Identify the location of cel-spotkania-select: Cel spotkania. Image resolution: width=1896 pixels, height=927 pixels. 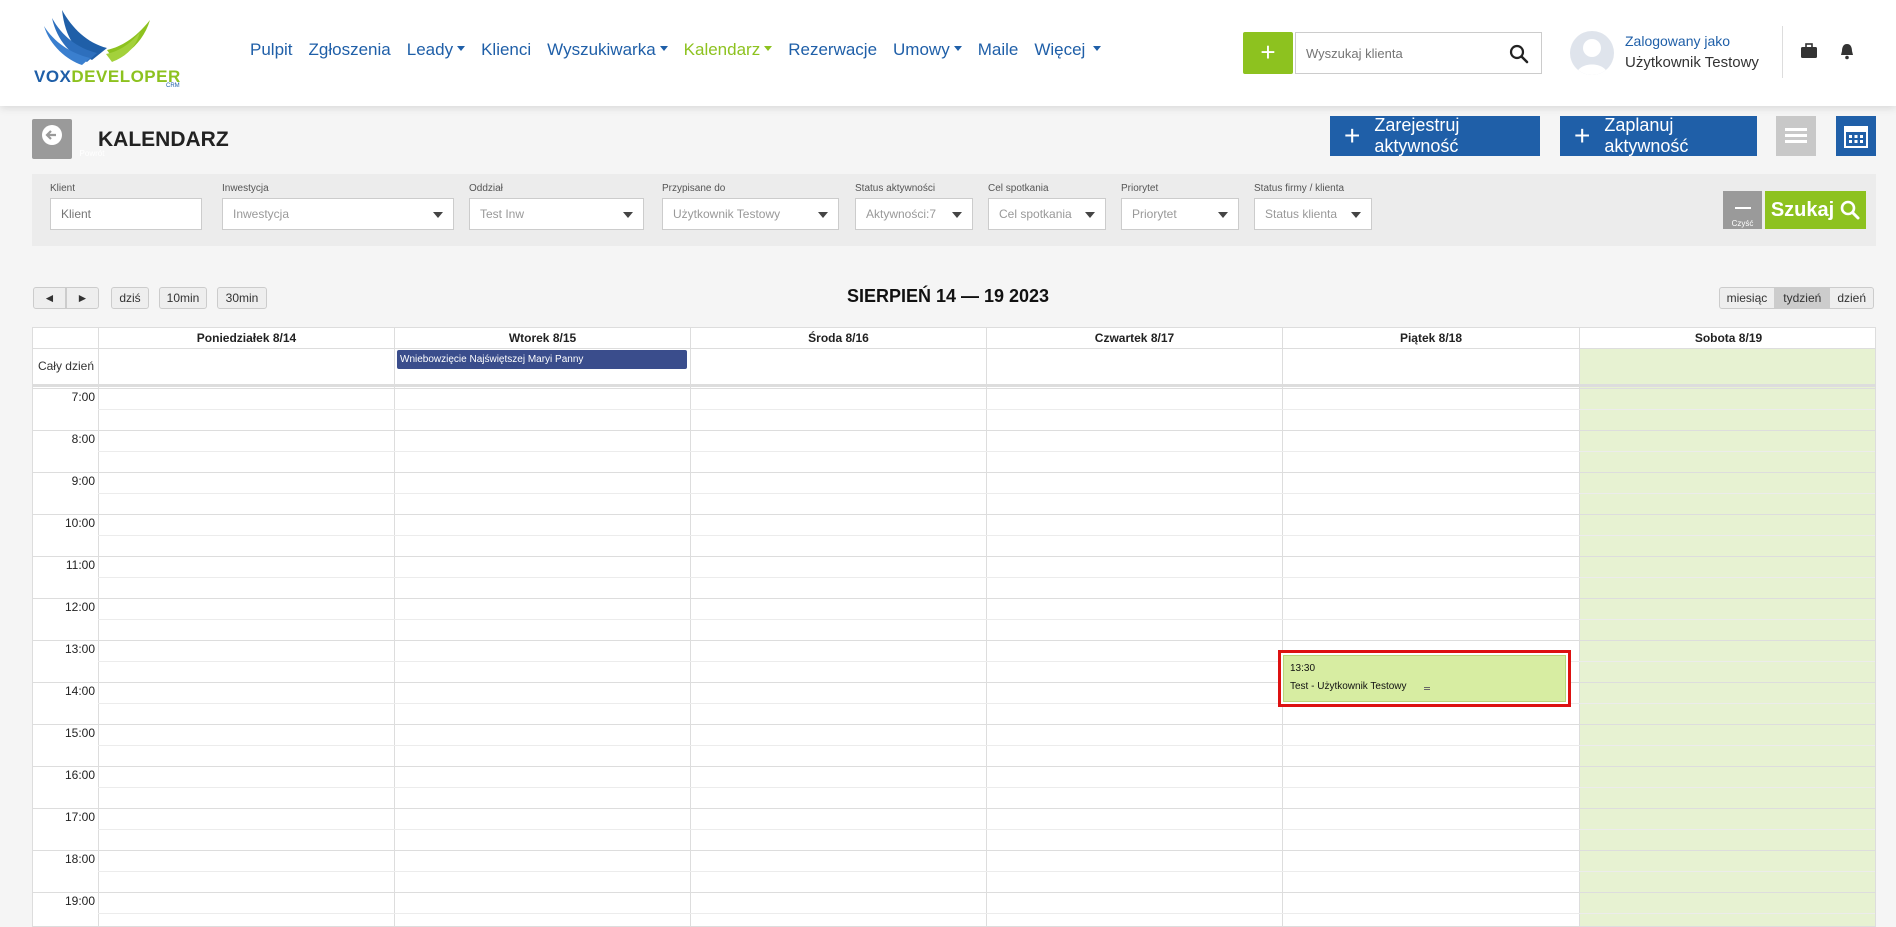
(1047, 214).